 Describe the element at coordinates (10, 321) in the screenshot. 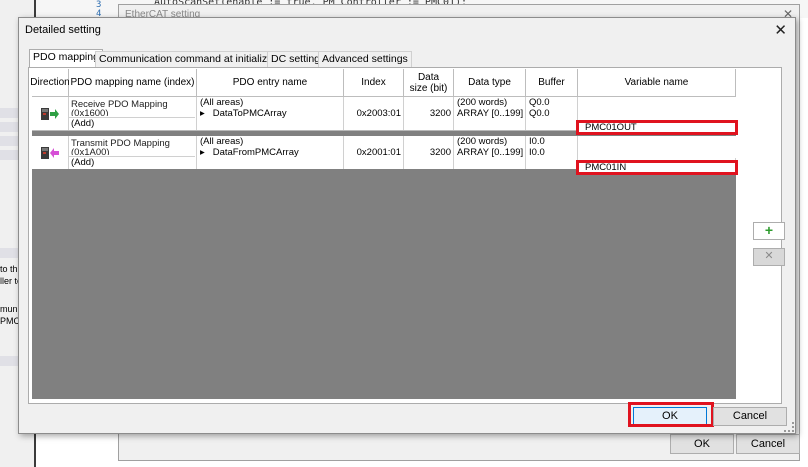

I see `bg-text-fragment: PMC` at that location.